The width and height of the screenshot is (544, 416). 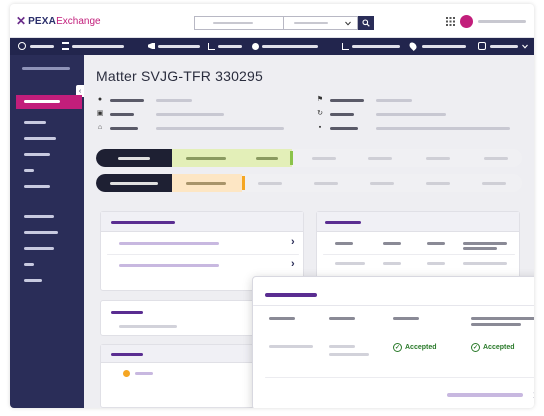 I want to click on status-dot, so click(x=126, y=373).